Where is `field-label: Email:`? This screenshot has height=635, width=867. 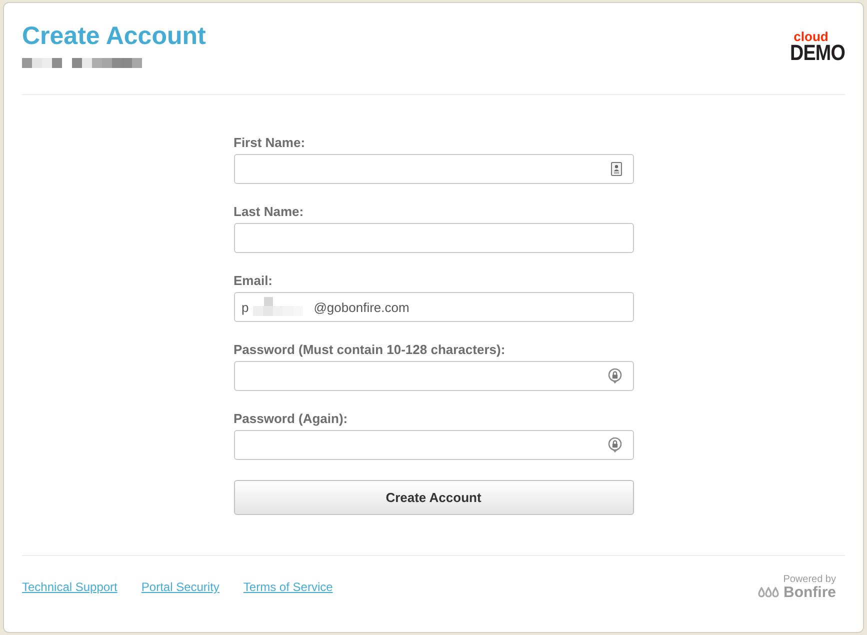
field-label: Email: is located at coordinates (254, 280).